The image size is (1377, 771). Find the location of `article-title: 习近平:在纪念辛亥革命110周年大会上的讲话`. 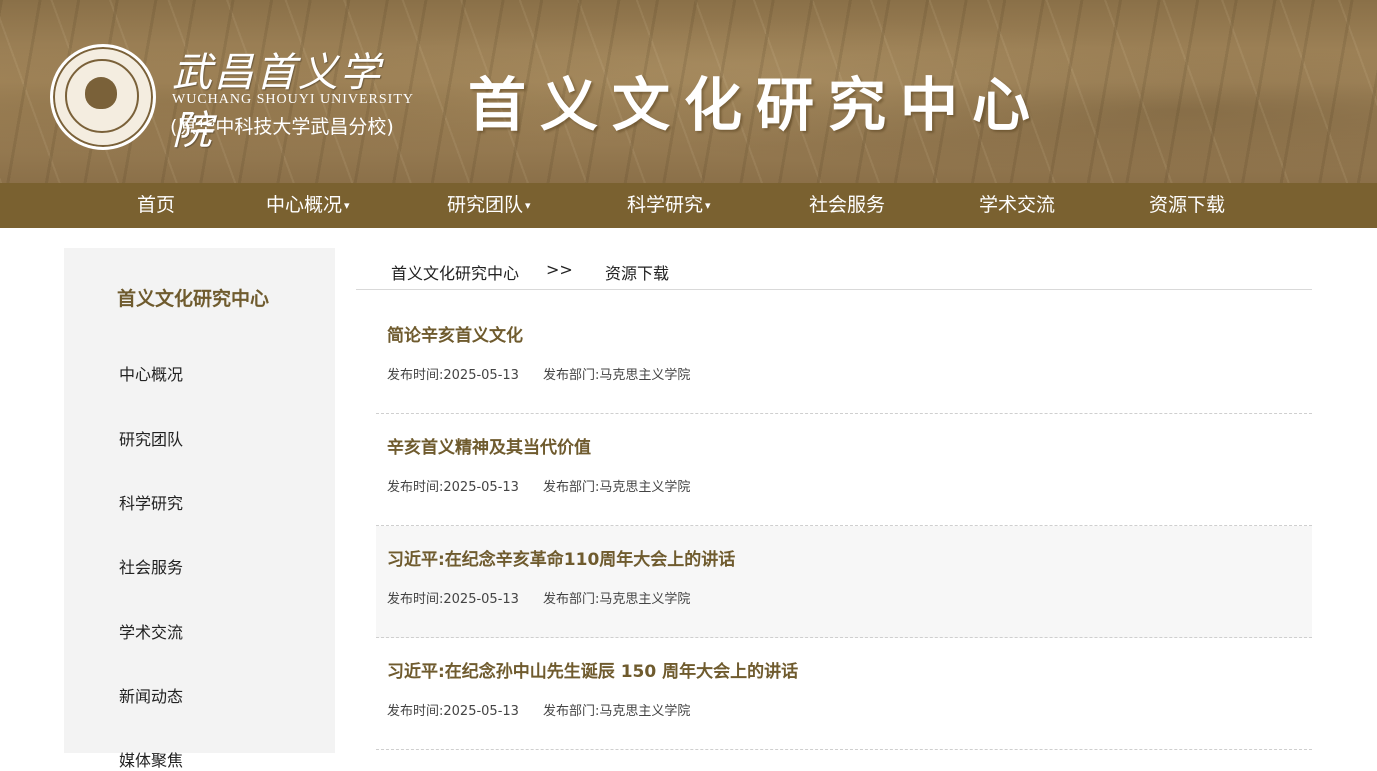

article-title: 习近平:在纪念辛亥革命110周年大会上的讲话 is located at coordinates (561, 557).